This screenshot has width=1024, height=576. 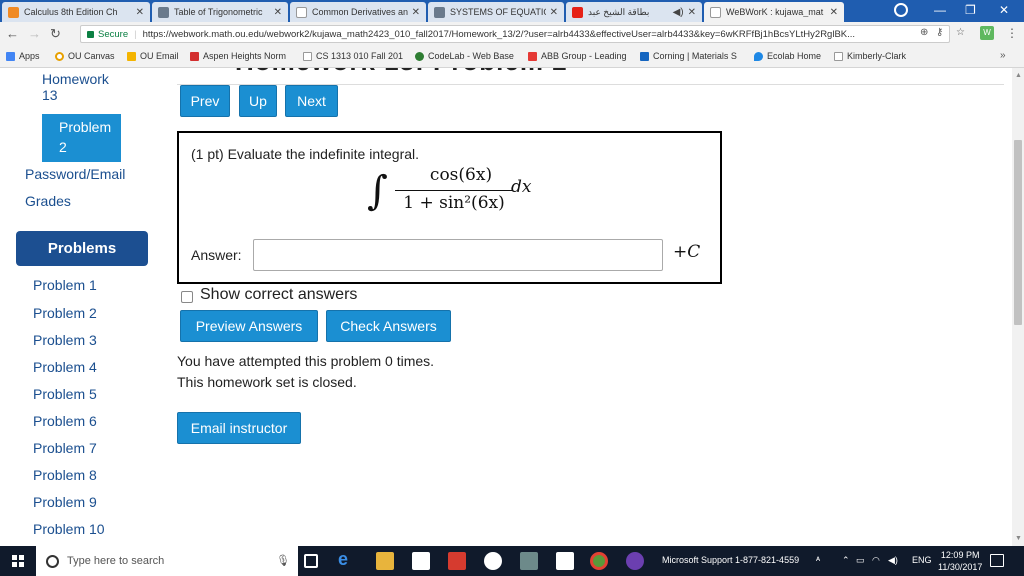 What do you see at coordinates (1012, 33) in the screenshot?
I see `menu-icon: ⋮` at bounding box center [1012, 33].